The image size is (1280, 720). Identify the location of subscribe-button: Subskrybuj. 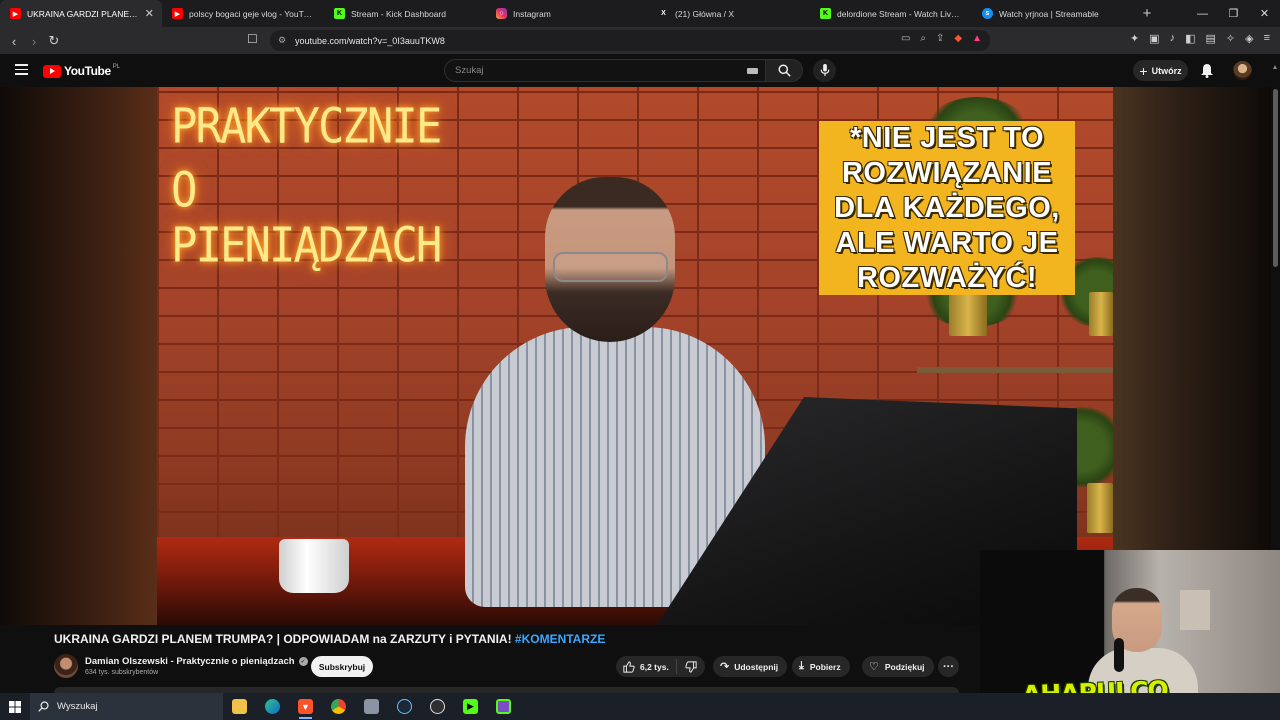
(342, 666).